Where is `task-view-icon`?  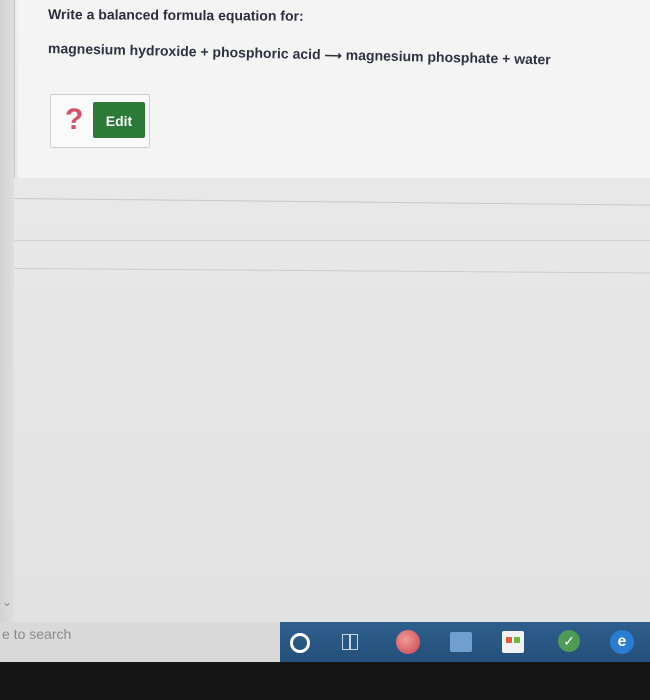 task-view-icon is located at coordinates (350, 642).